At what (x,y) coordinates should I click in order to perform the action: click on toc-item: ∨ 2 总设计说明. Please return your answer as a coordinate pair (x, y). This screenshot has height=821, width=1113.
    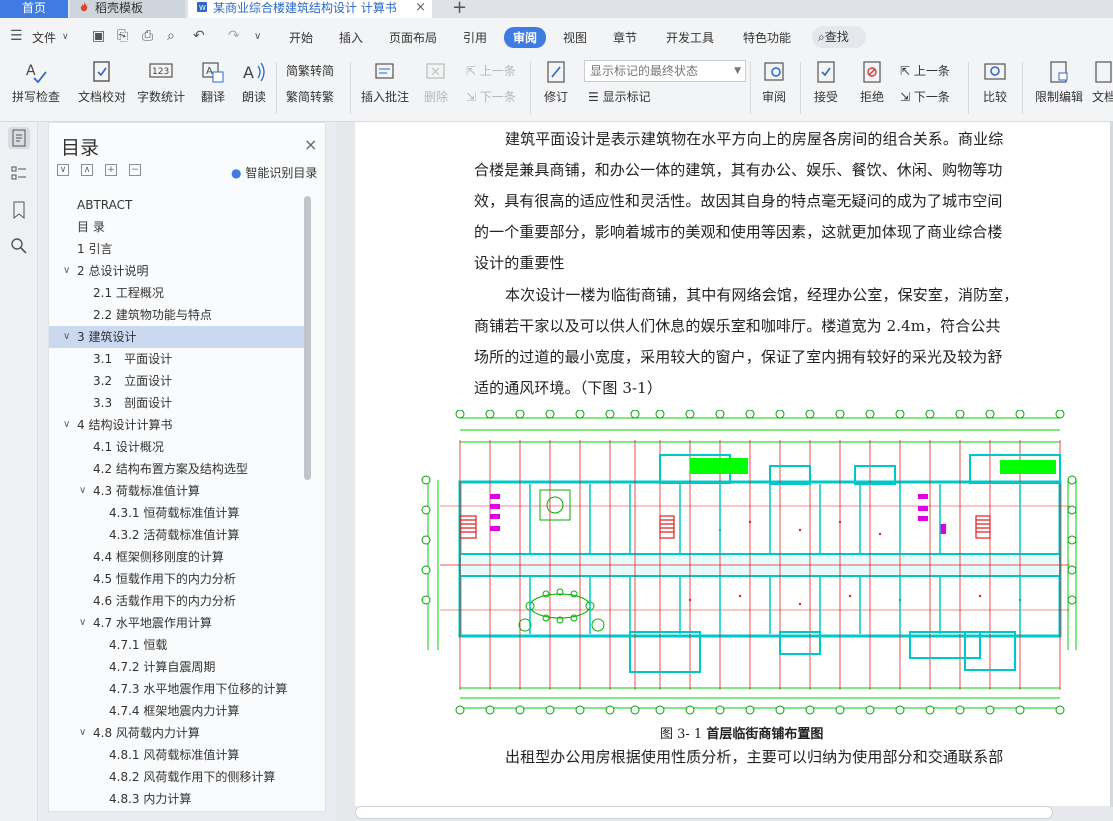
    Looking at the image, I should click on (177, 271).